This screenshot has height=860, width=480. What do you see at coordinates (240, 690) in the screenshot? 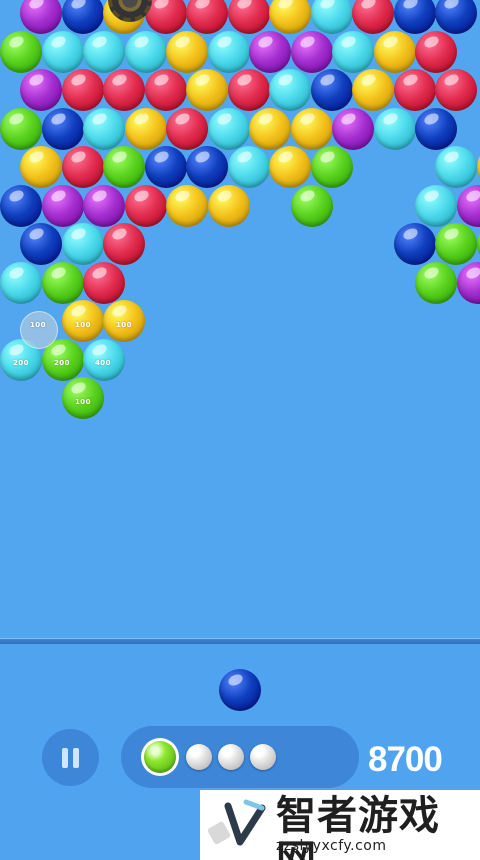
I see `shooter-bubble` at bounding box center [240, 690].